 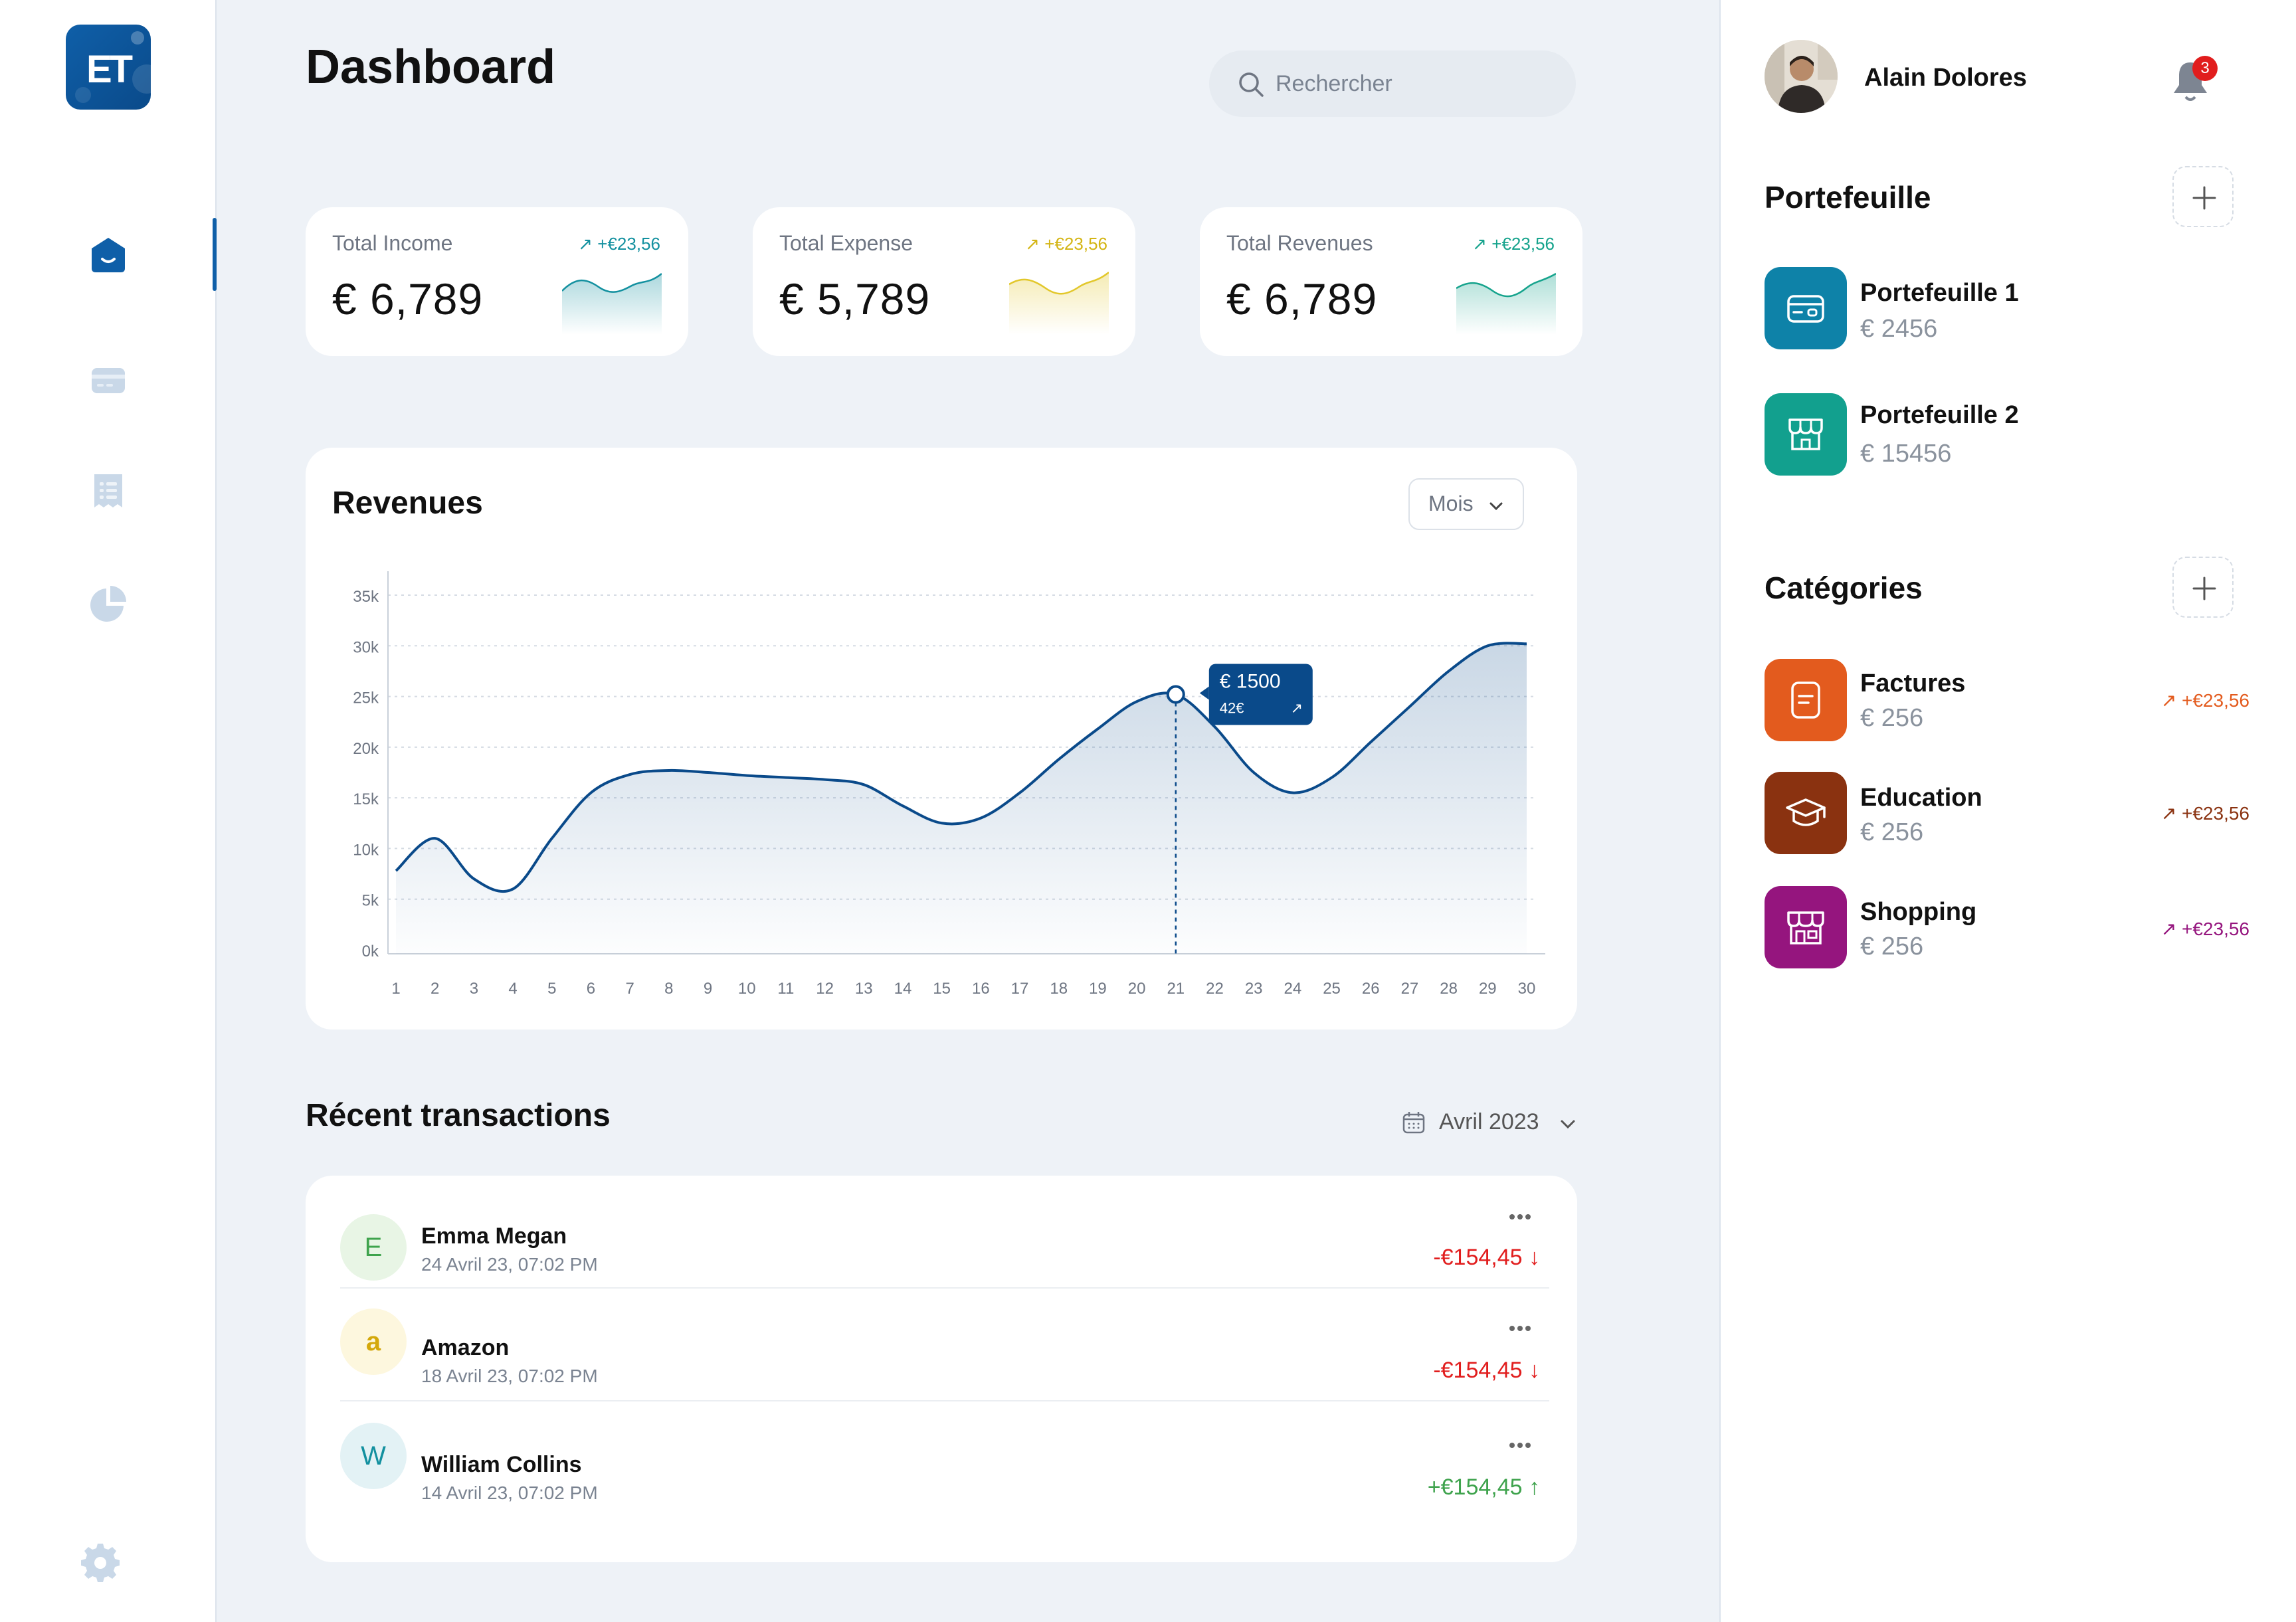 I want to click on category-name: Shopping, so click(x=1918, y=912).